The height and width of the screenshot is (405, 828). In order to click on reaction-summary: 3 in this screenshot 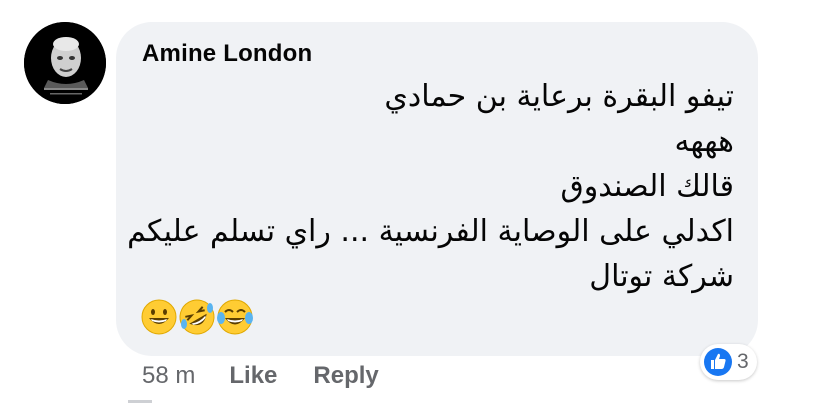, I will do `click(728, 362)`.